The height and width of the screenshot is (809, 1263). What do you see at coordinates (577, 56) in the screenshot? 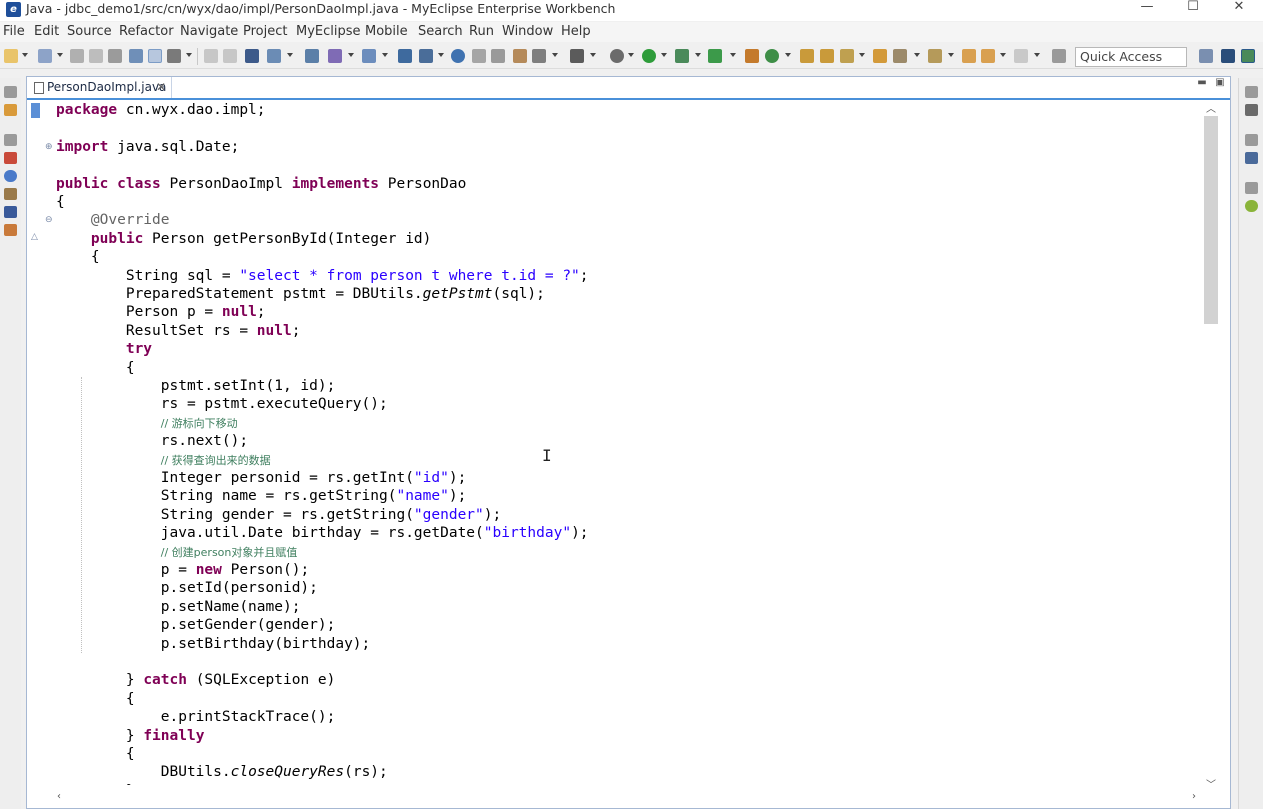
I see `camera-icon` at bounding box center [577, 56].